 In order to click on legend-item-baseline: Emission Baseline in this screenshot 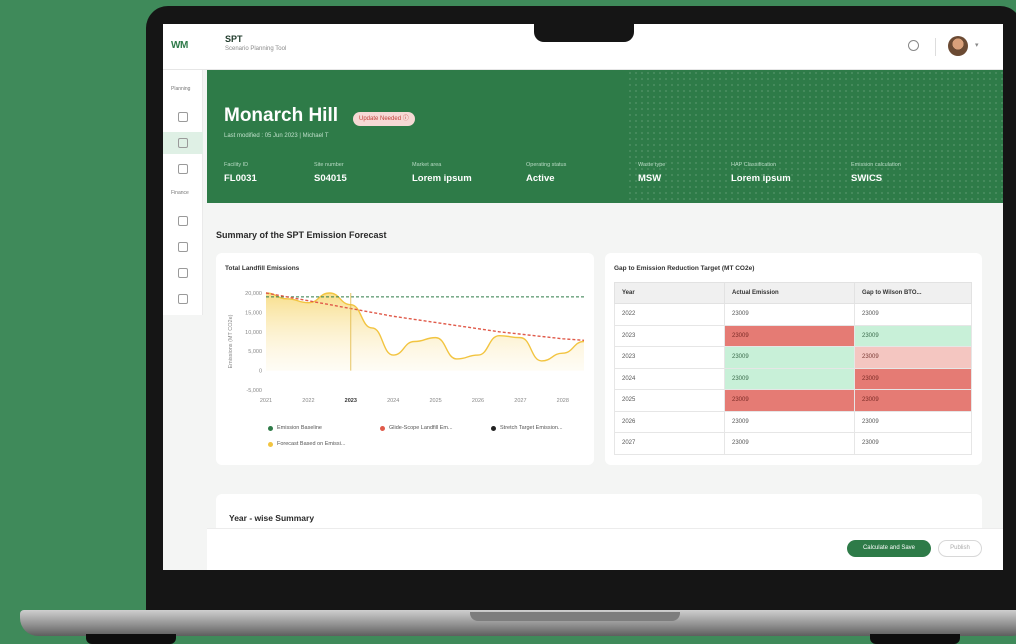, I will do `click(295, 428)`.